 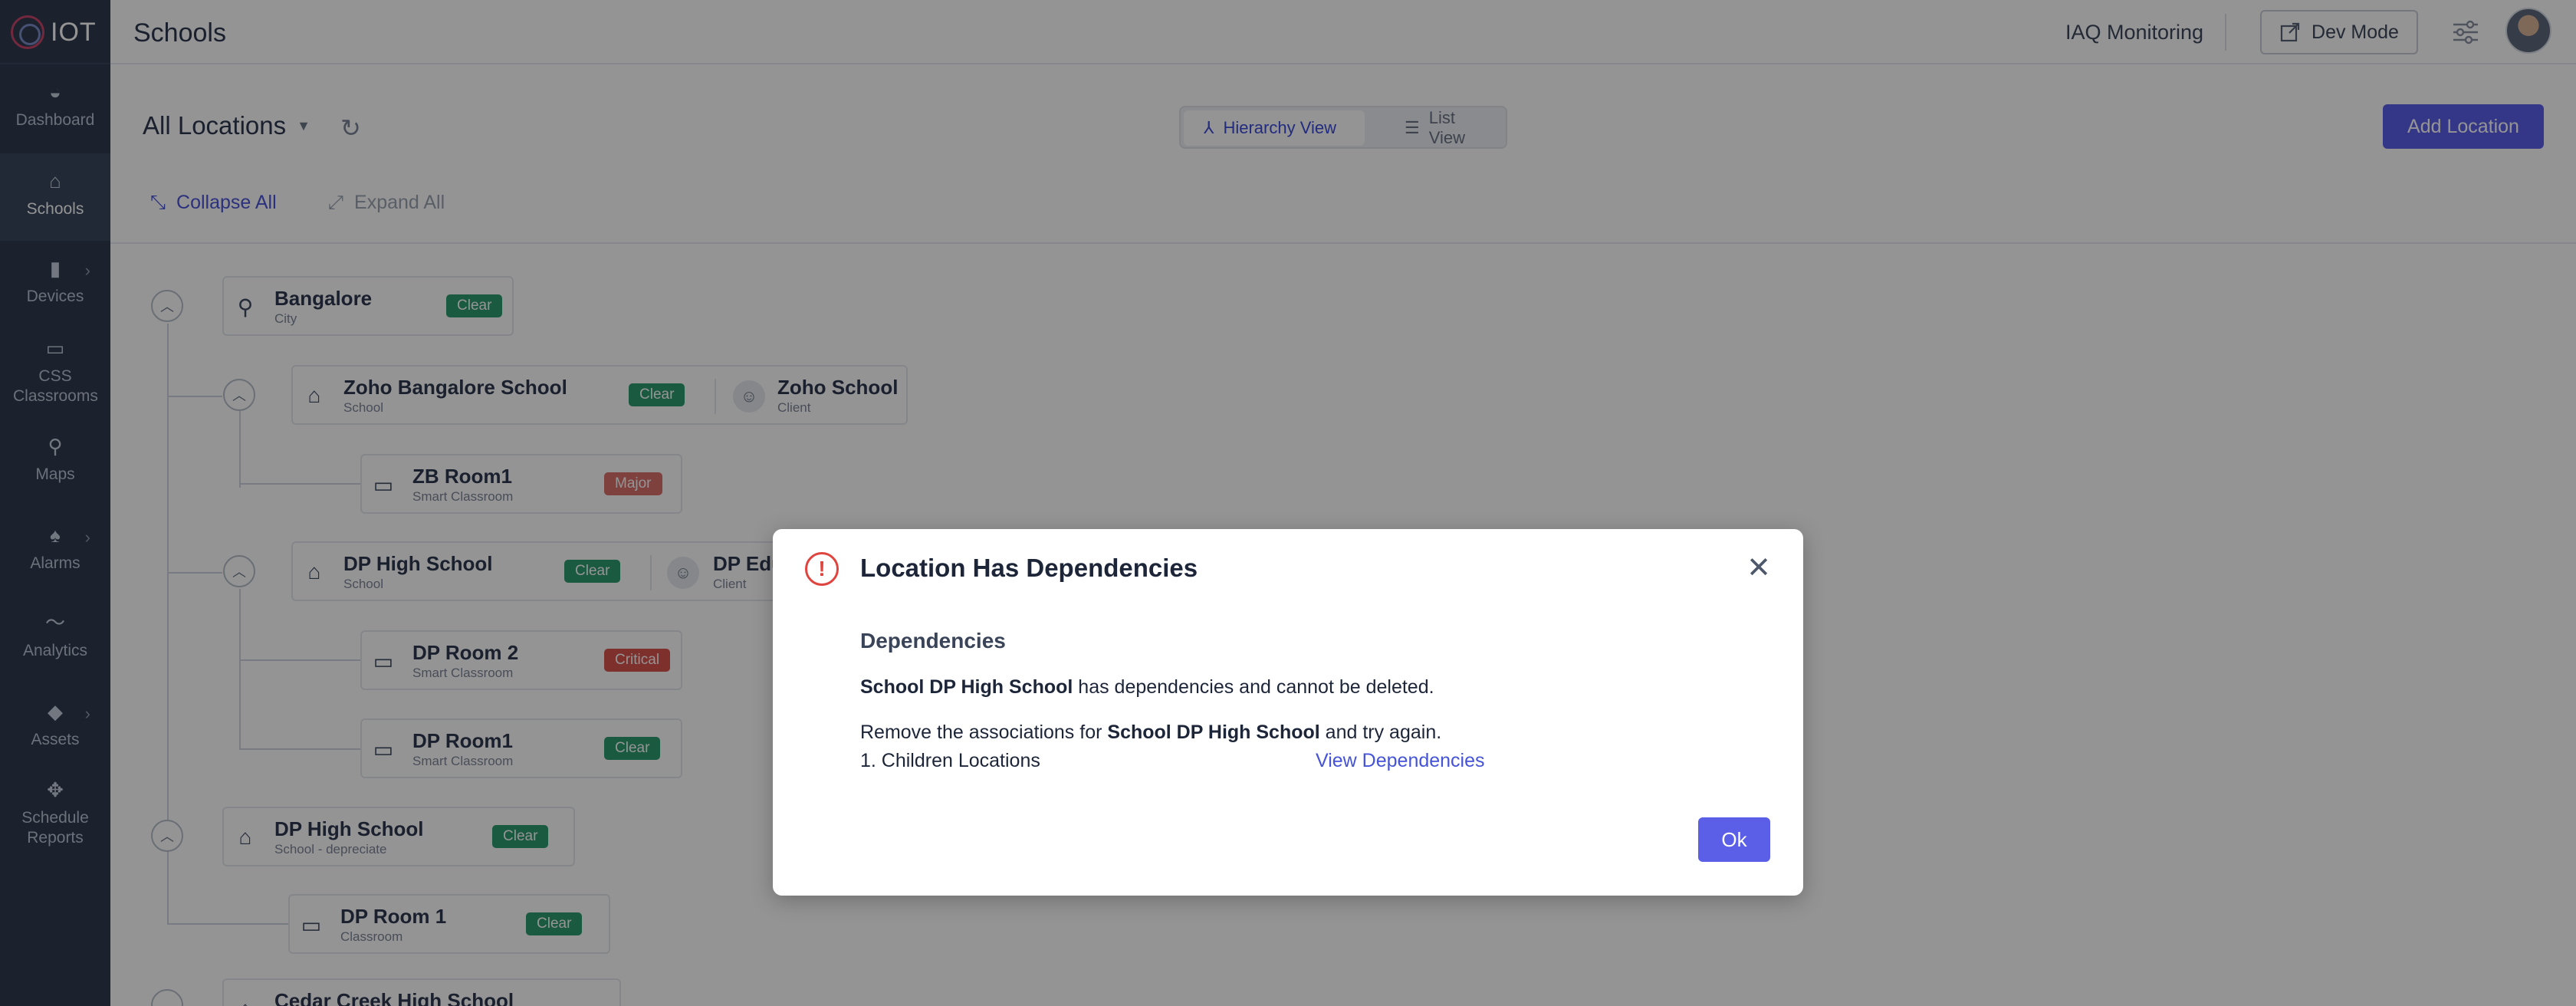 What do you see at coordinates (950, 760) in the screenshot?
I see `dependency-item: 1. Children Locations` at bounding box center [950, 760].